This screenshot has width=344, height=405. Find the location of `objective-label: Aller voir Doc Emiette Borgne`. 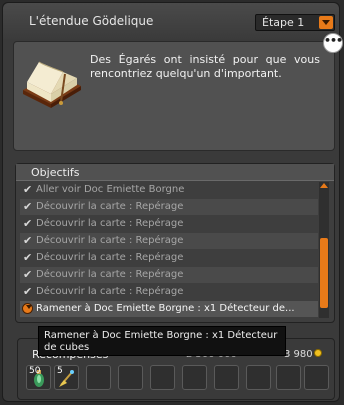

objective-label: Aller voir Doc Emiette Borgne is located at coordinates (110, 189).